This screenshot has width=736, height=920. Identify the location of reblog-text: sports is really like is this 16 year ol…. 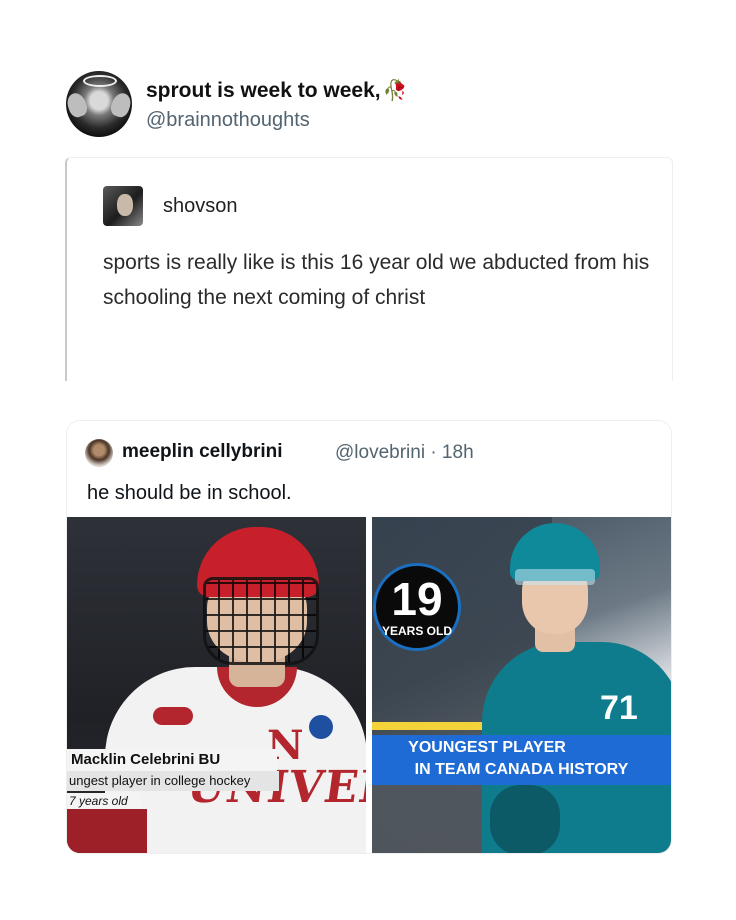
(376, 280).